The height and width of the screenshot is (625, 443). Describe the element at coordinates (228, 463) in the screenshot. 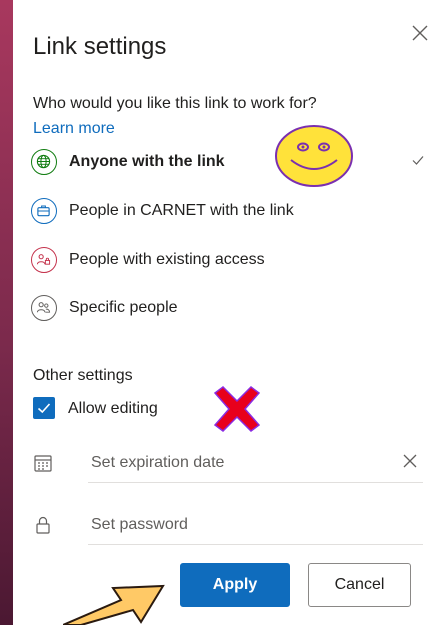

I see `expiration-date-field: Set expiration date` at that location.